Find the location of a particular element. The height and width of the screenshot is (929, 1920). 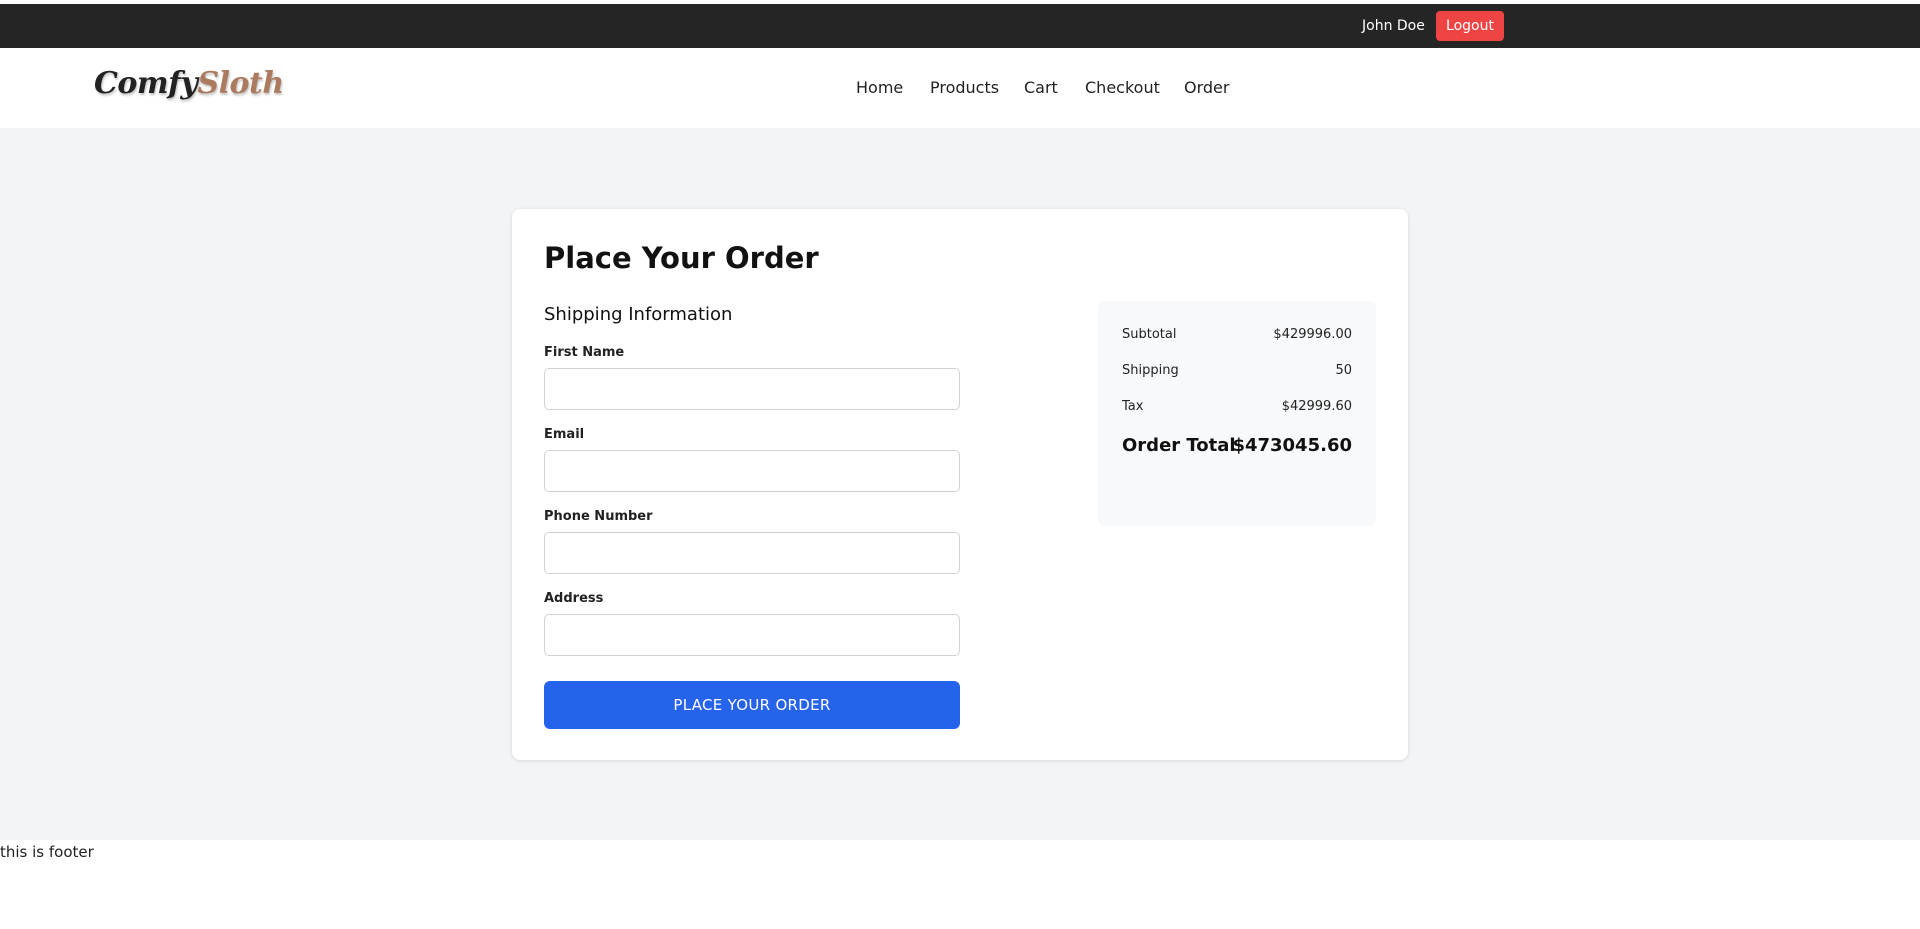

nav-link-cart: Cart is located at coordinates (1041, 88).